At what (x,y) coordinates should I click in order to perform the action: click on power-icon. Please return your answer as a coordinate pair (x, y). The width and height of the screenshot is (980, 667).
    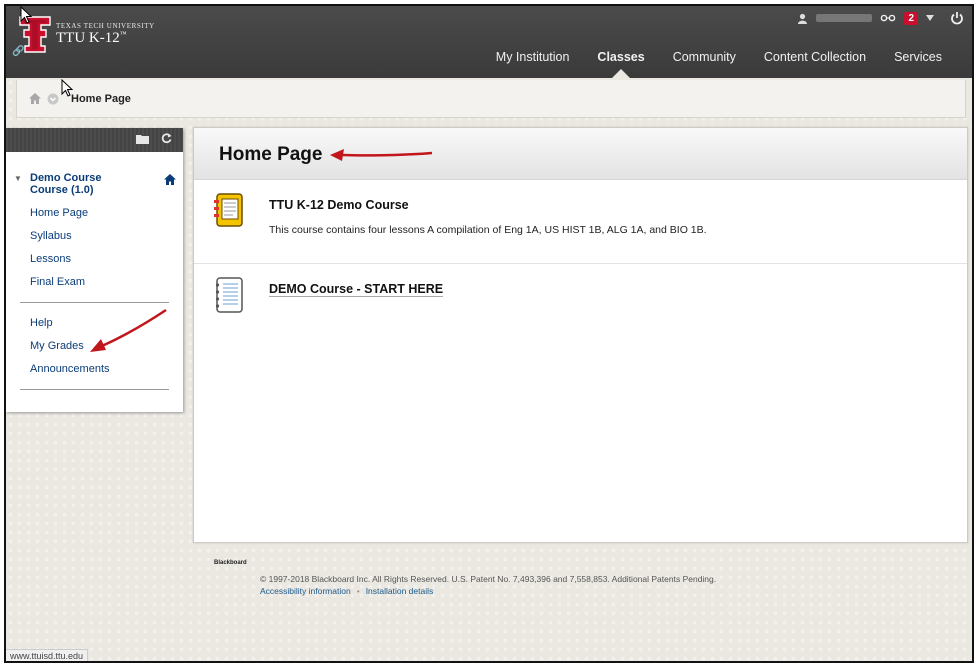
    Looking at the image, I should click on (957, 18).